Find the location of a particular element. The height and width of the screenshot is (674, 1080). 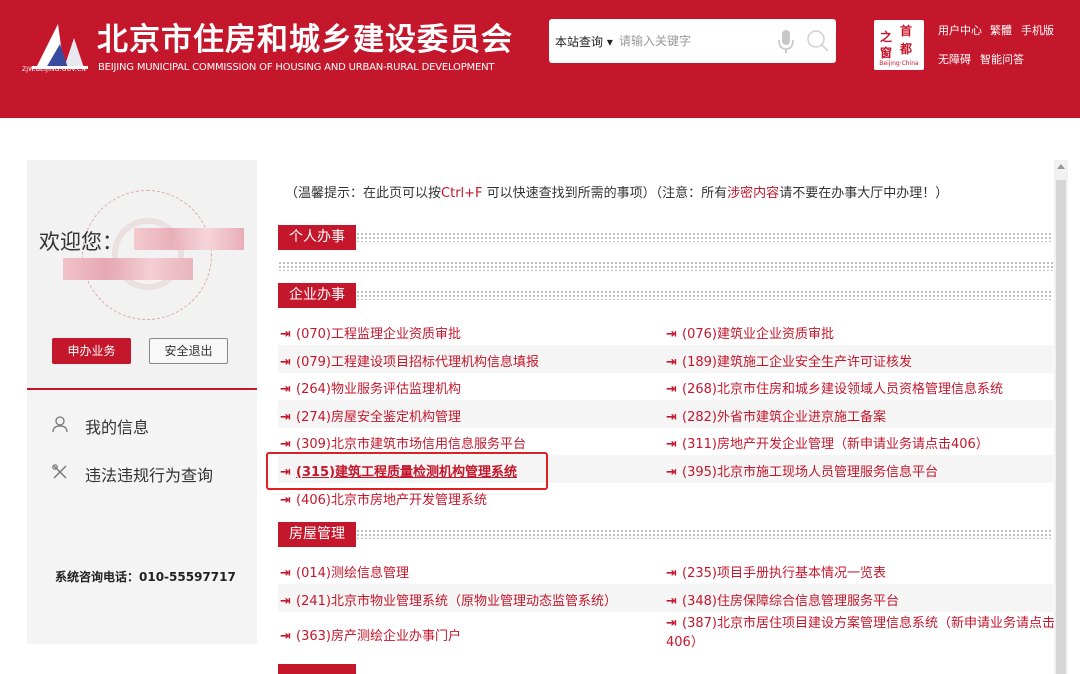

service-link-label: (311)房地产开发企业管理（新申请业务请点击406） is located at coordinates (835, 445).